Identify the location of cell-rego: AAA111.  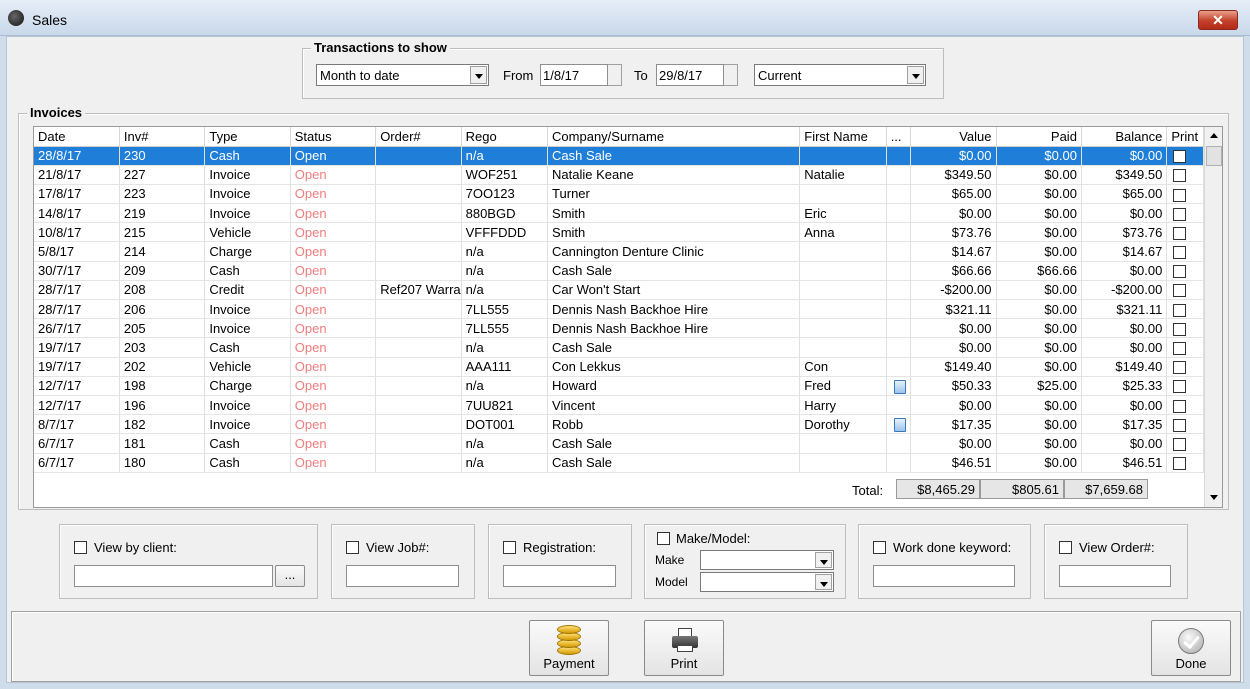
(505, 367).